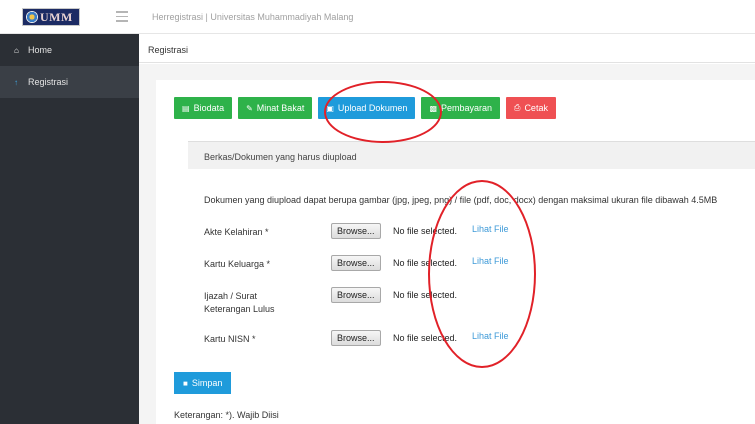  I want to click on sidebar-item-label: Registrasi, so click(48, 82).